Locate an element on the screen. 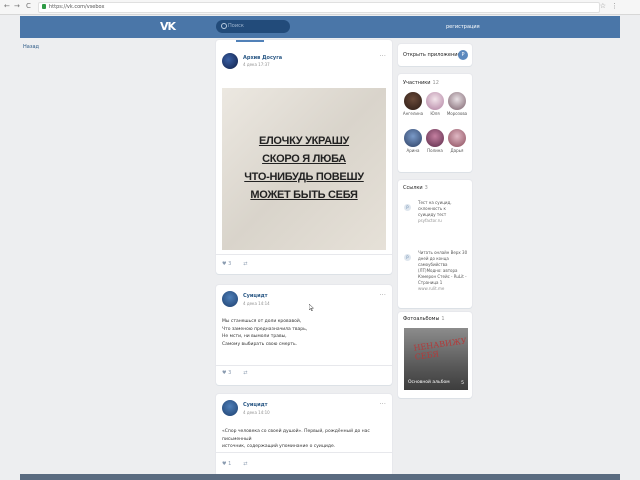  member-item: Полина is located at coordinates (435, 141).